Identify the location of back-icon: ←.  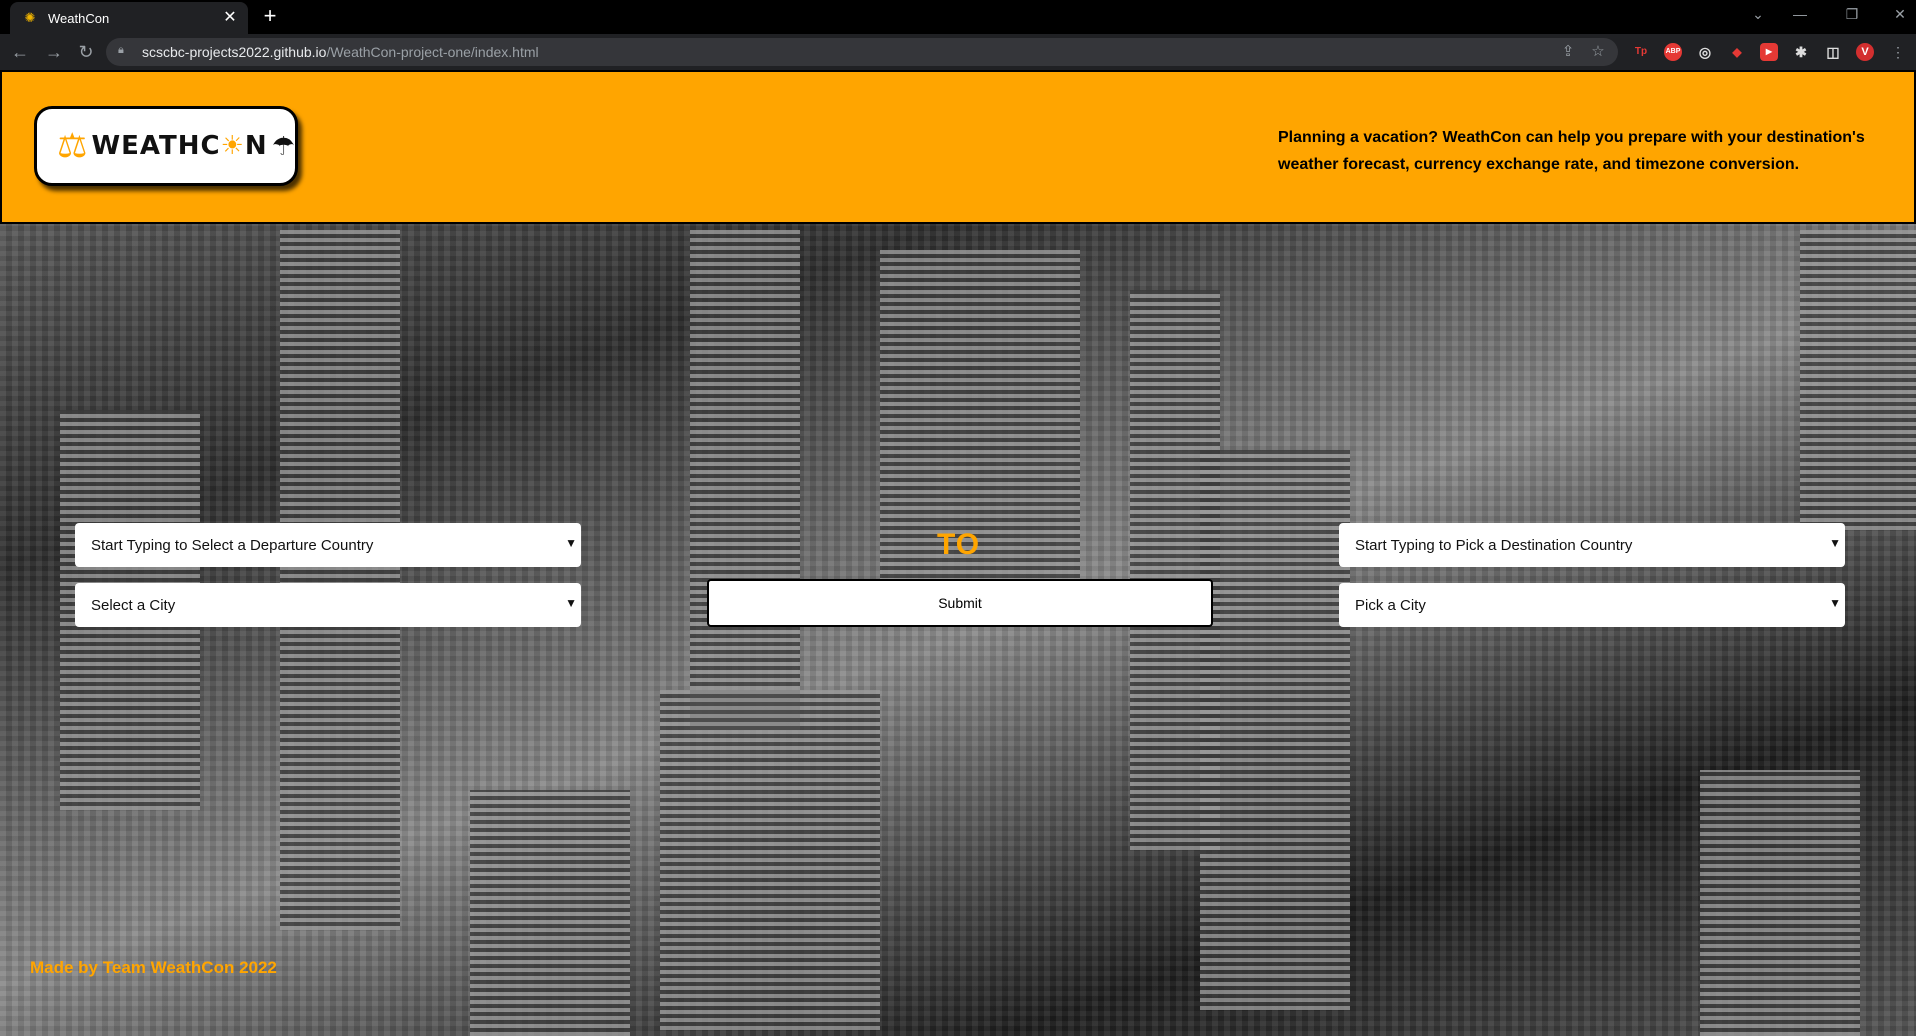
(20, 52).